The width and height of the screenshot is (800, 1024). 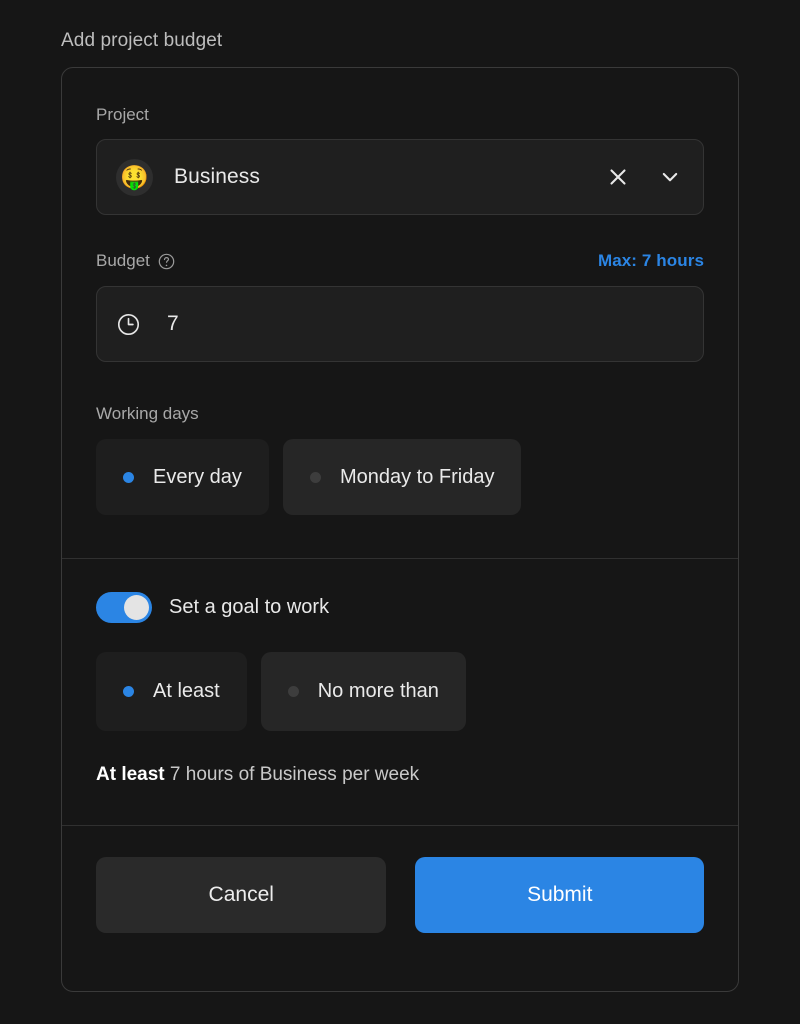 What do you see at coordinates (128, 324) in the screenshot?
I see `clock-icon` at bounding box center [128, 324].